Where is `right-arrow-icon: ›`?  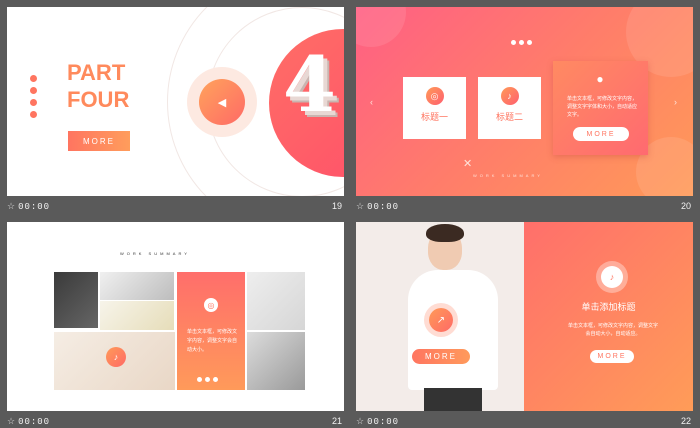
right-arrow-icon: › is located at coordinates (675, 102).